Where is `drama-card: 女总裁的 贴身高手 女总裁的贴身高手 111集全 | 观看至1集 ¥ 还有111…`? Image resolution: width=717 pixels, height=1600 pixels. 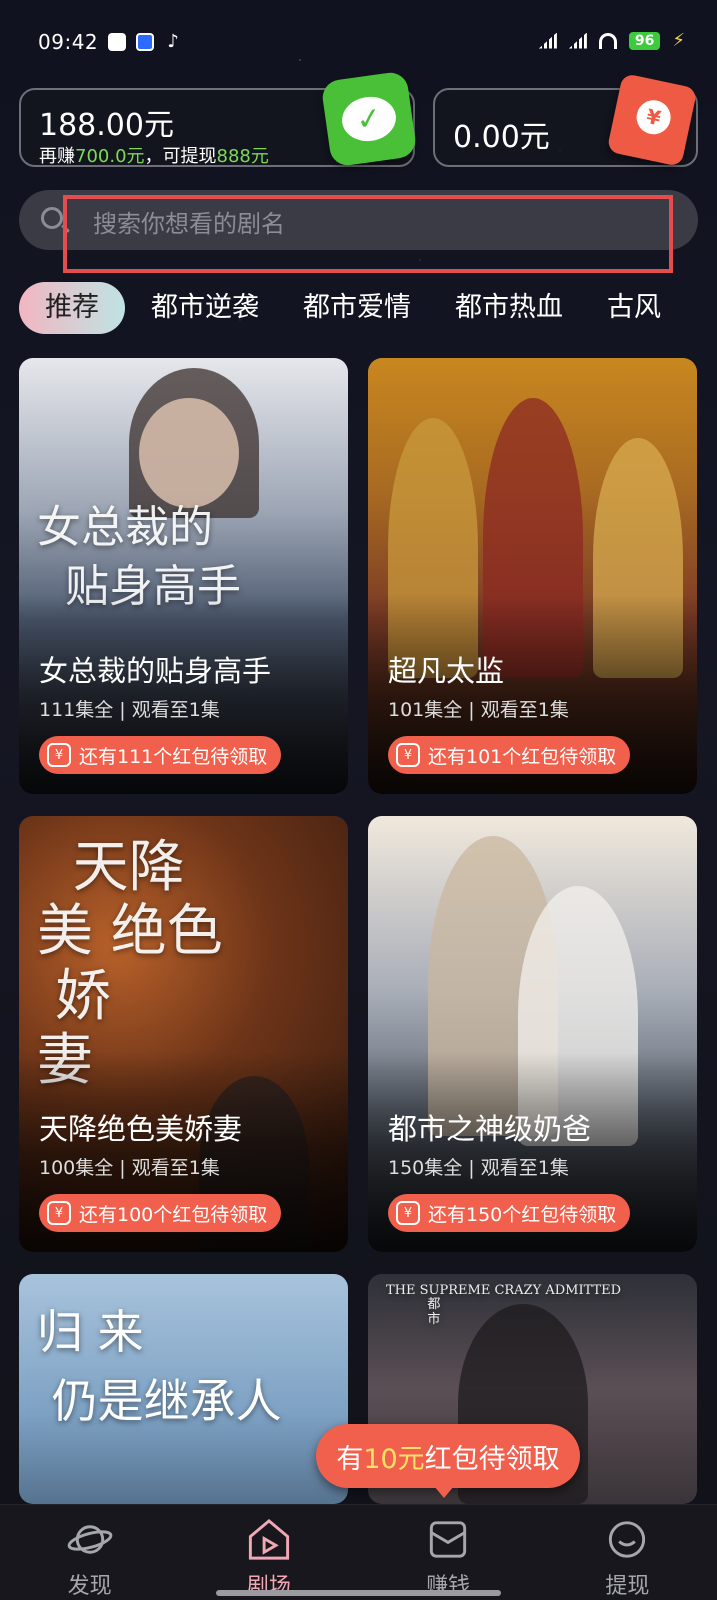 drama-card: 女总裁的 贴身高手 女总裁的贴身高手 111集全 | 观看至1集 ¥ 还有111… is located at coordinates (183, 576).